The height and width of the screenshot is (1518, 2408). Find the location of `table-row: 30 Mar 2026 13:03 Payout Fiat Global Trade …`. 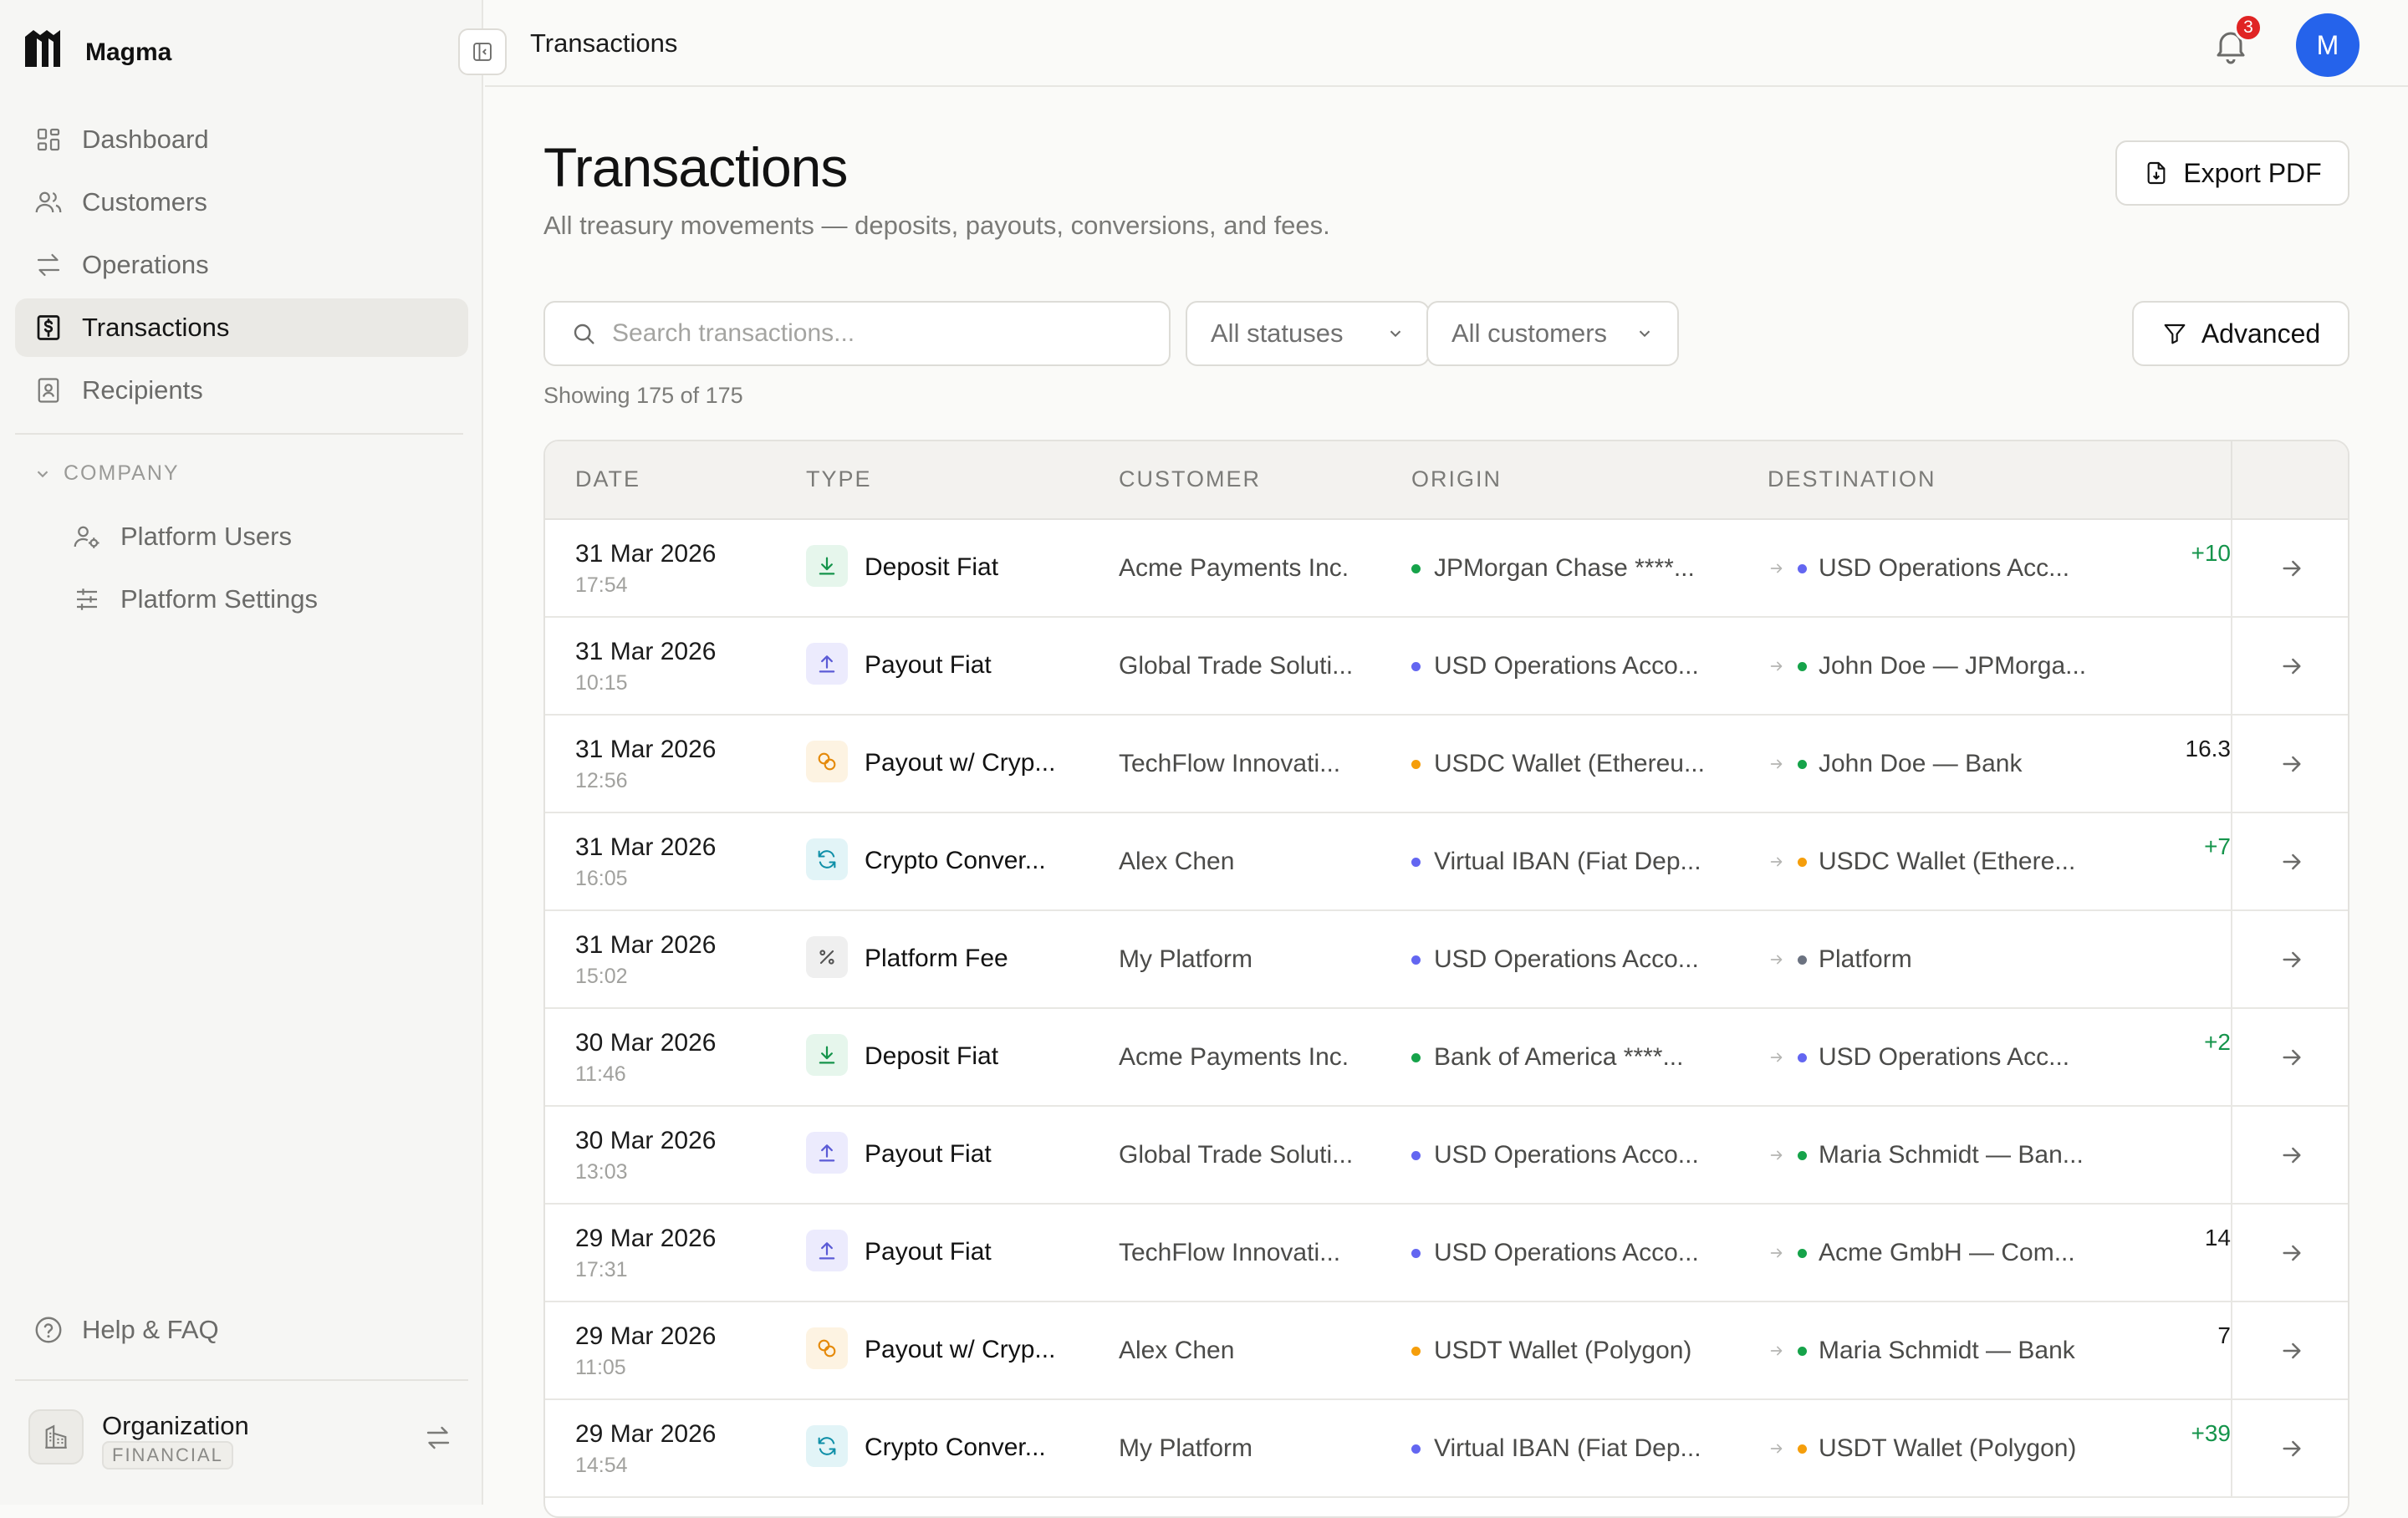

table-row: 30 Mar 2026 13:03 Payout Fiat Global Trade … is located at coordinates (1446, 1156).